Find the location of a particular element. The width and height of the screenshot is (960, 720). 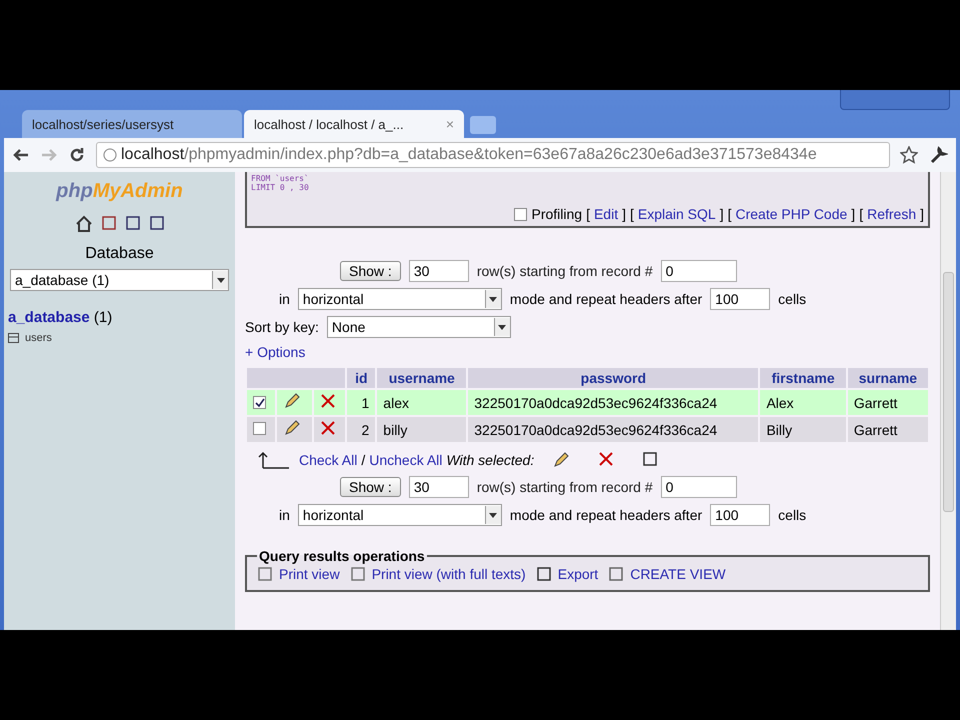

table-cell: 2 is located at coordinates (361, 429).